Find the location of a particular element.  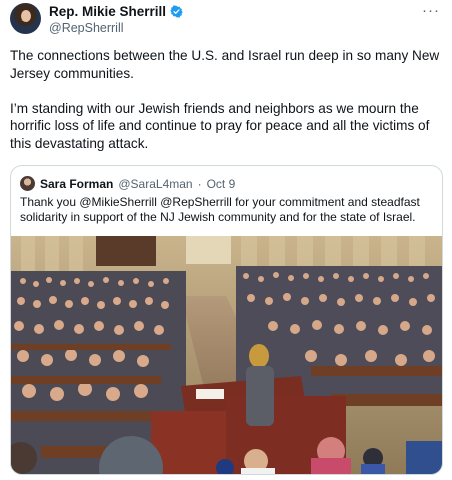

verified-badge-icon is located at coordinates (176, 11).